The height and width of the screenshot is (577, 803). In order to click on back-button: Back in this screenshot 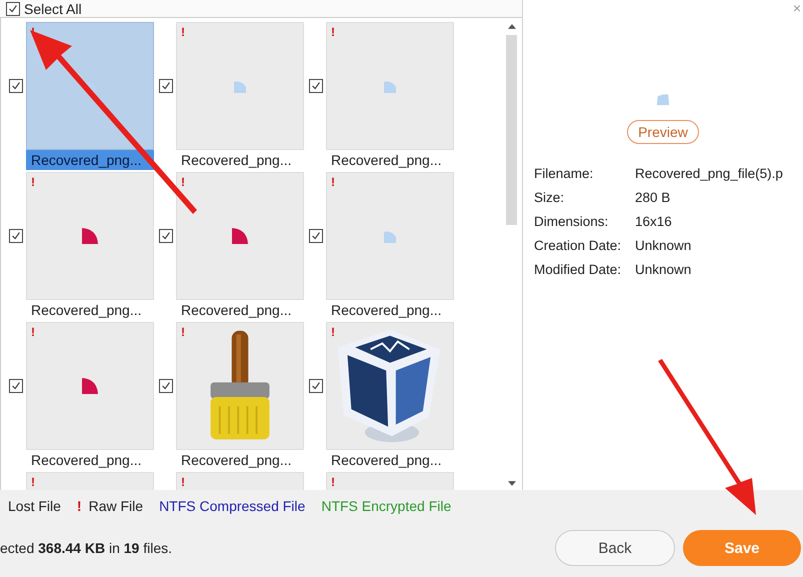, I will do `click(615, 548)`.